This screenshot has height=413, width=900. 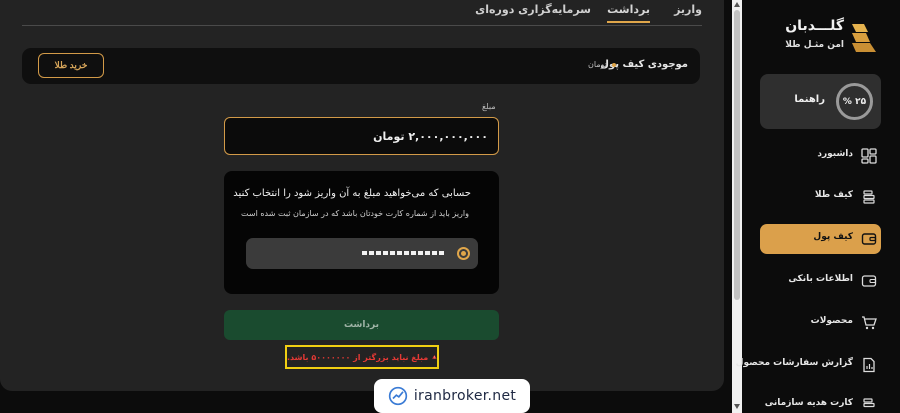 What do you see at coordinates (833, 195) in the screenshot?
I see `sidebar-item-label: کیف طلا` at bounding box center [833, 195].